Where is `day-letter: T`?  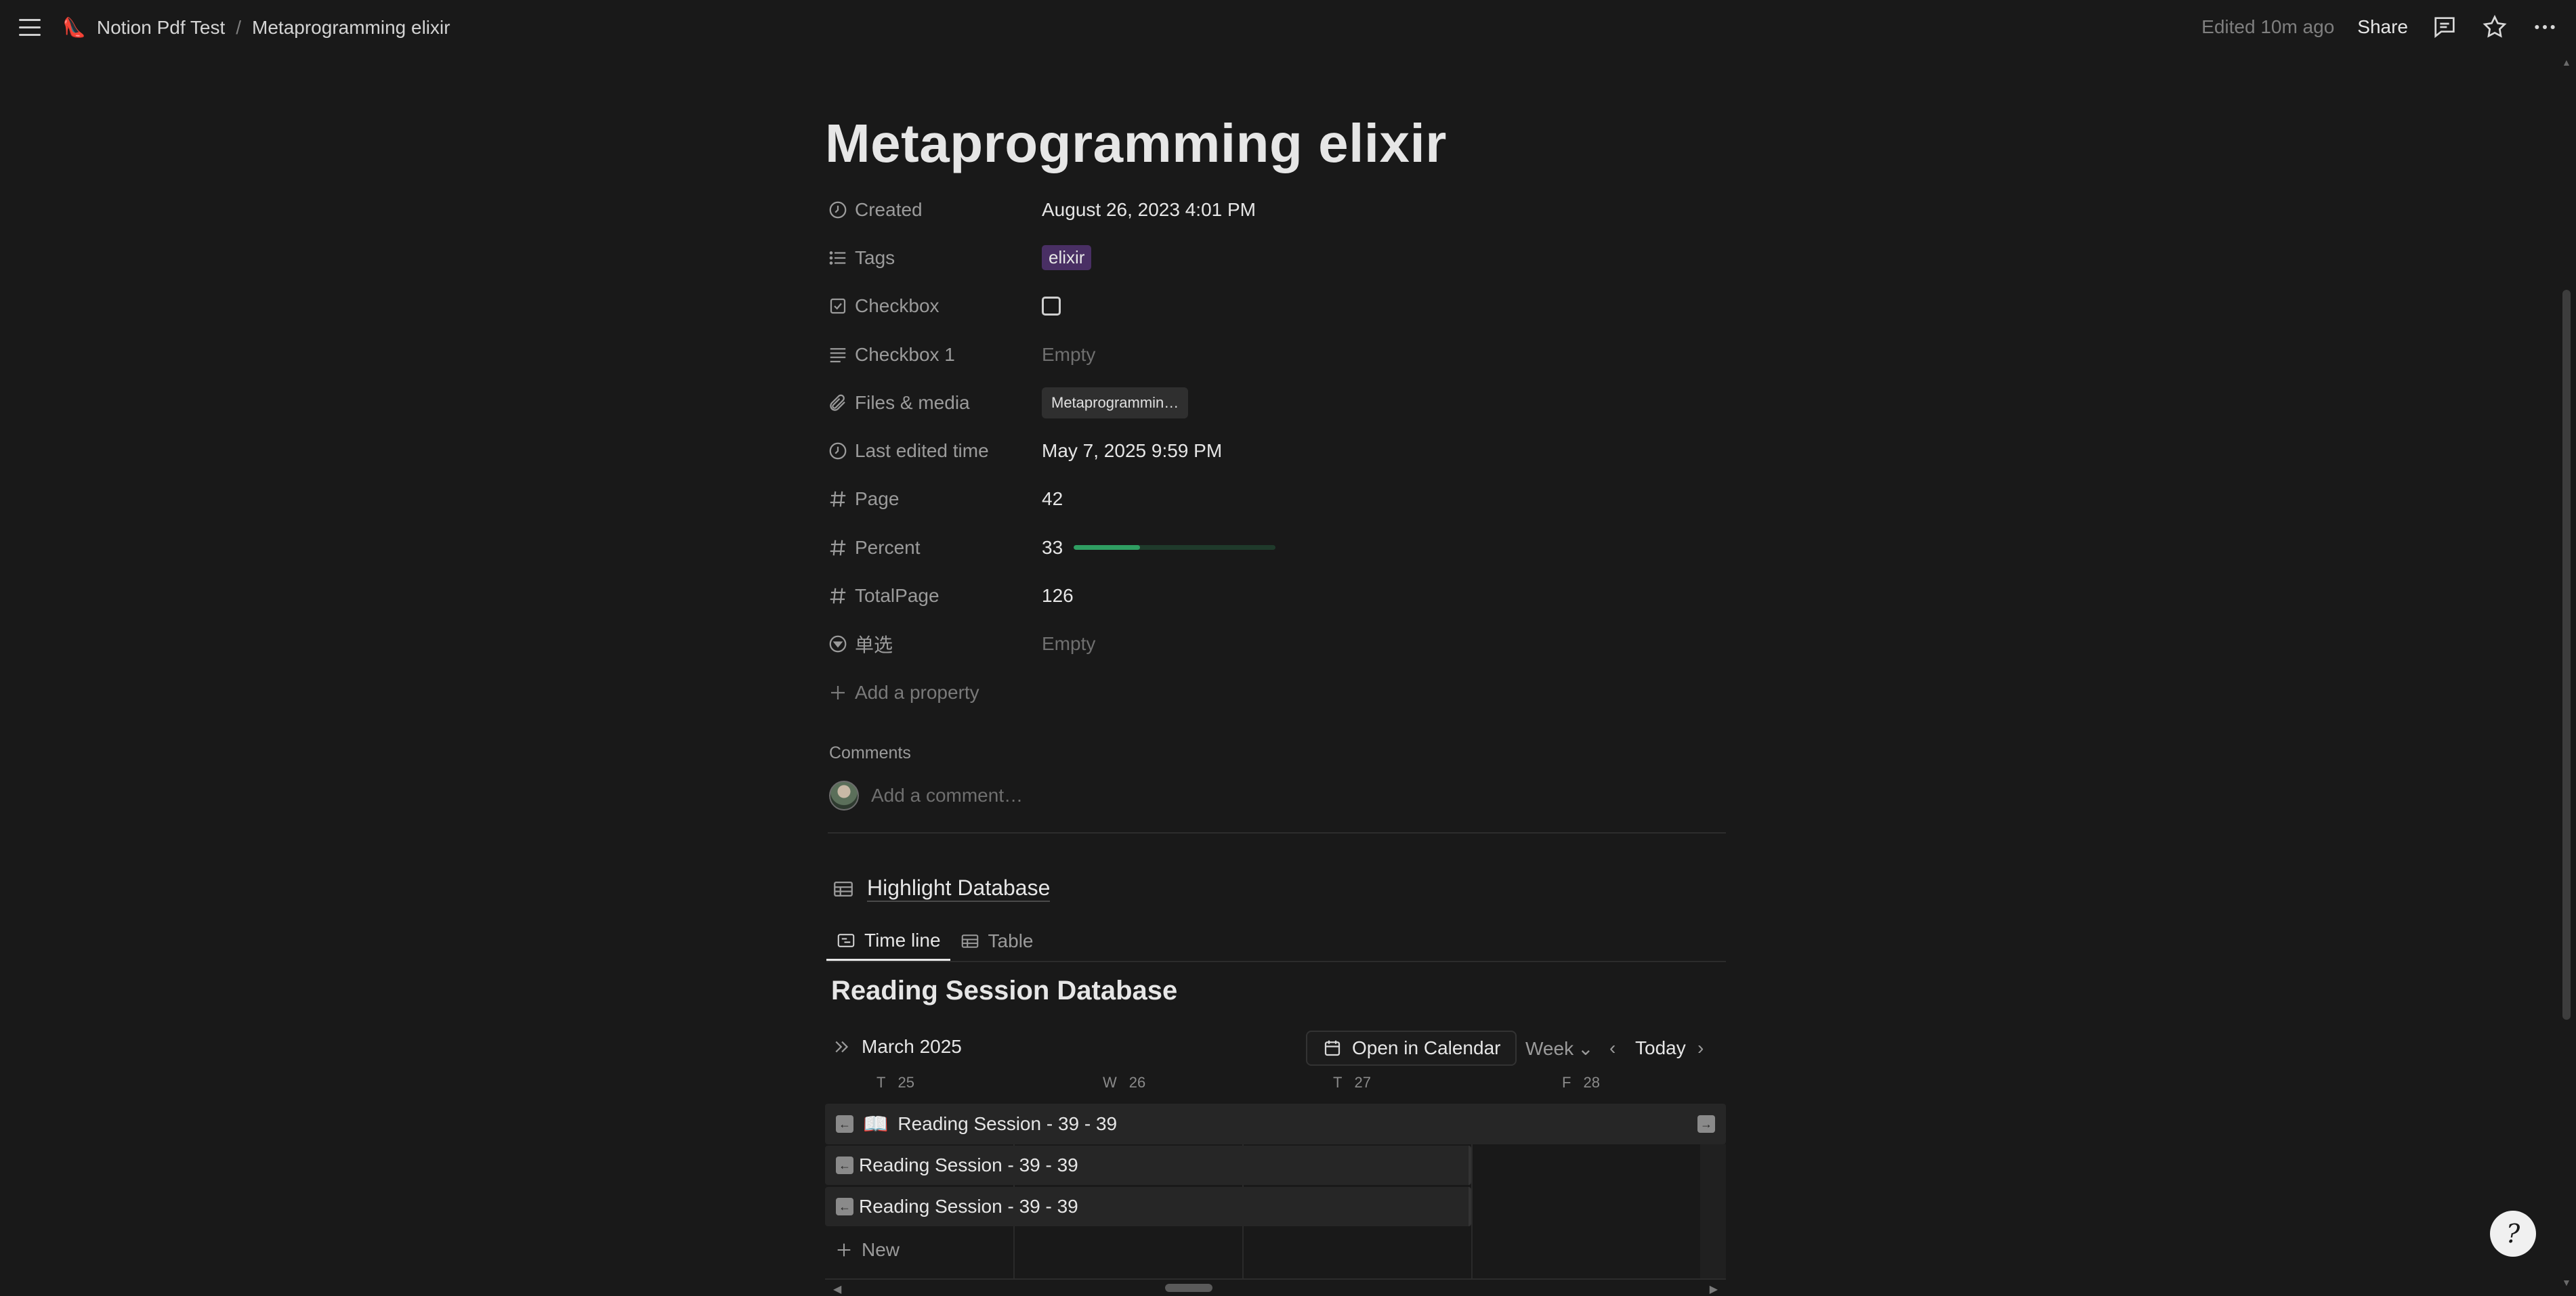
day-letter: T is located at coordinates (882, 1082).